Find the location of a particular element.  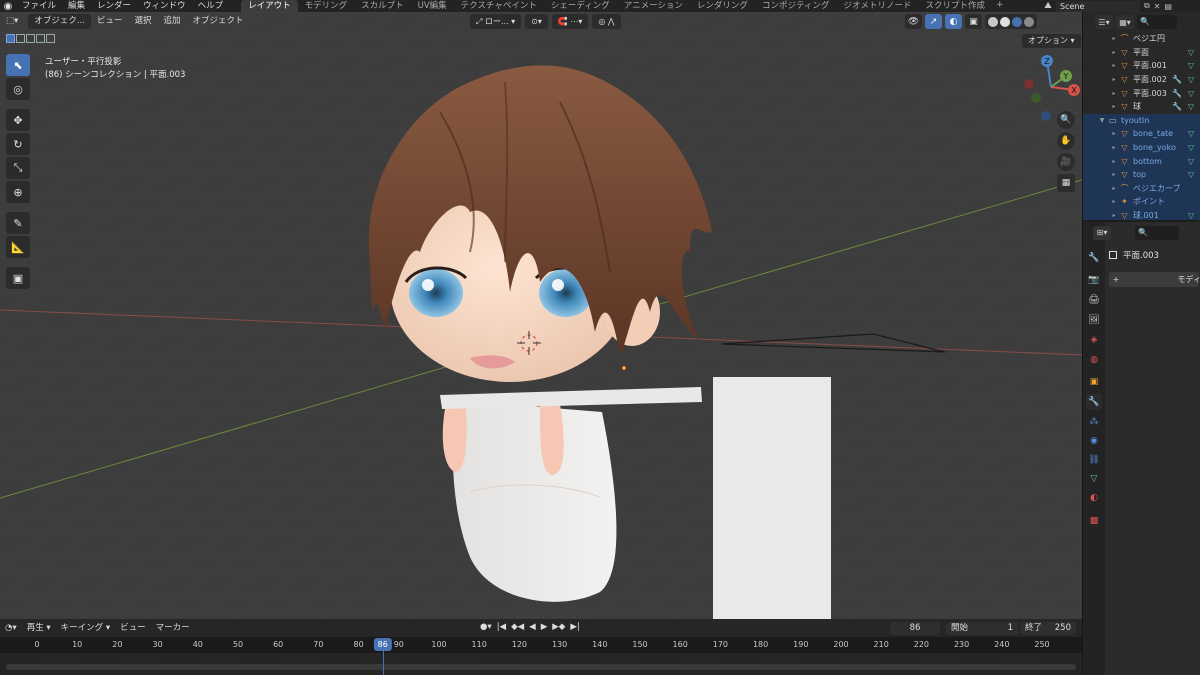

ortho-grid-icon: ▦ is located at coordinates (1066, 183).